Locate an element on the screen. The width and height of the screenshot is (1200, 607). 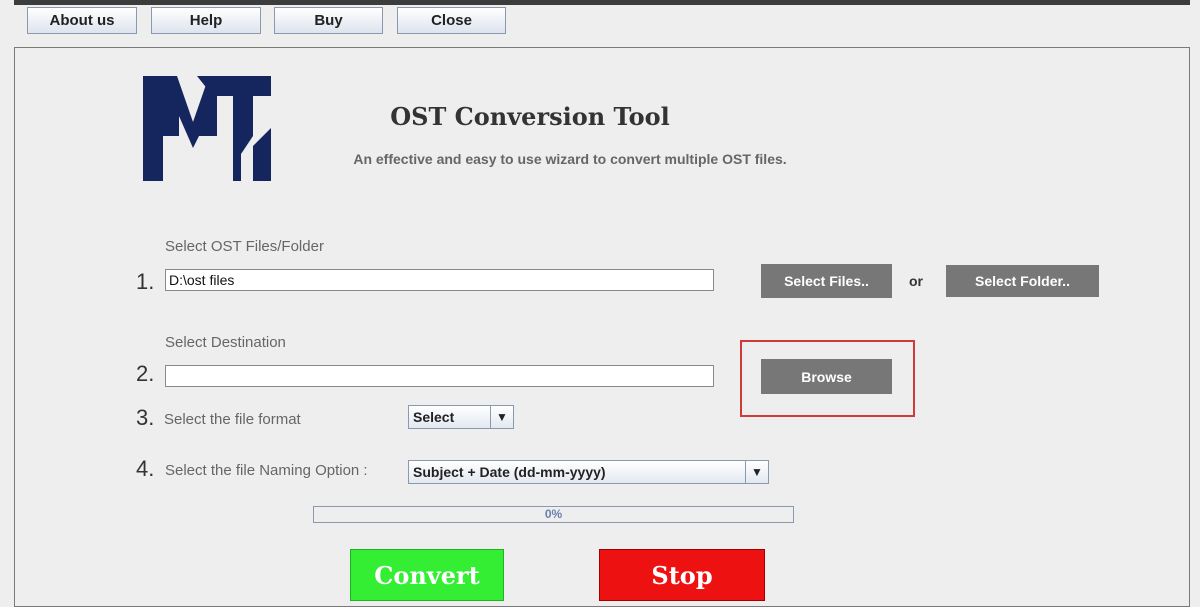
close-button: Close is located at coordinates (451, 20).